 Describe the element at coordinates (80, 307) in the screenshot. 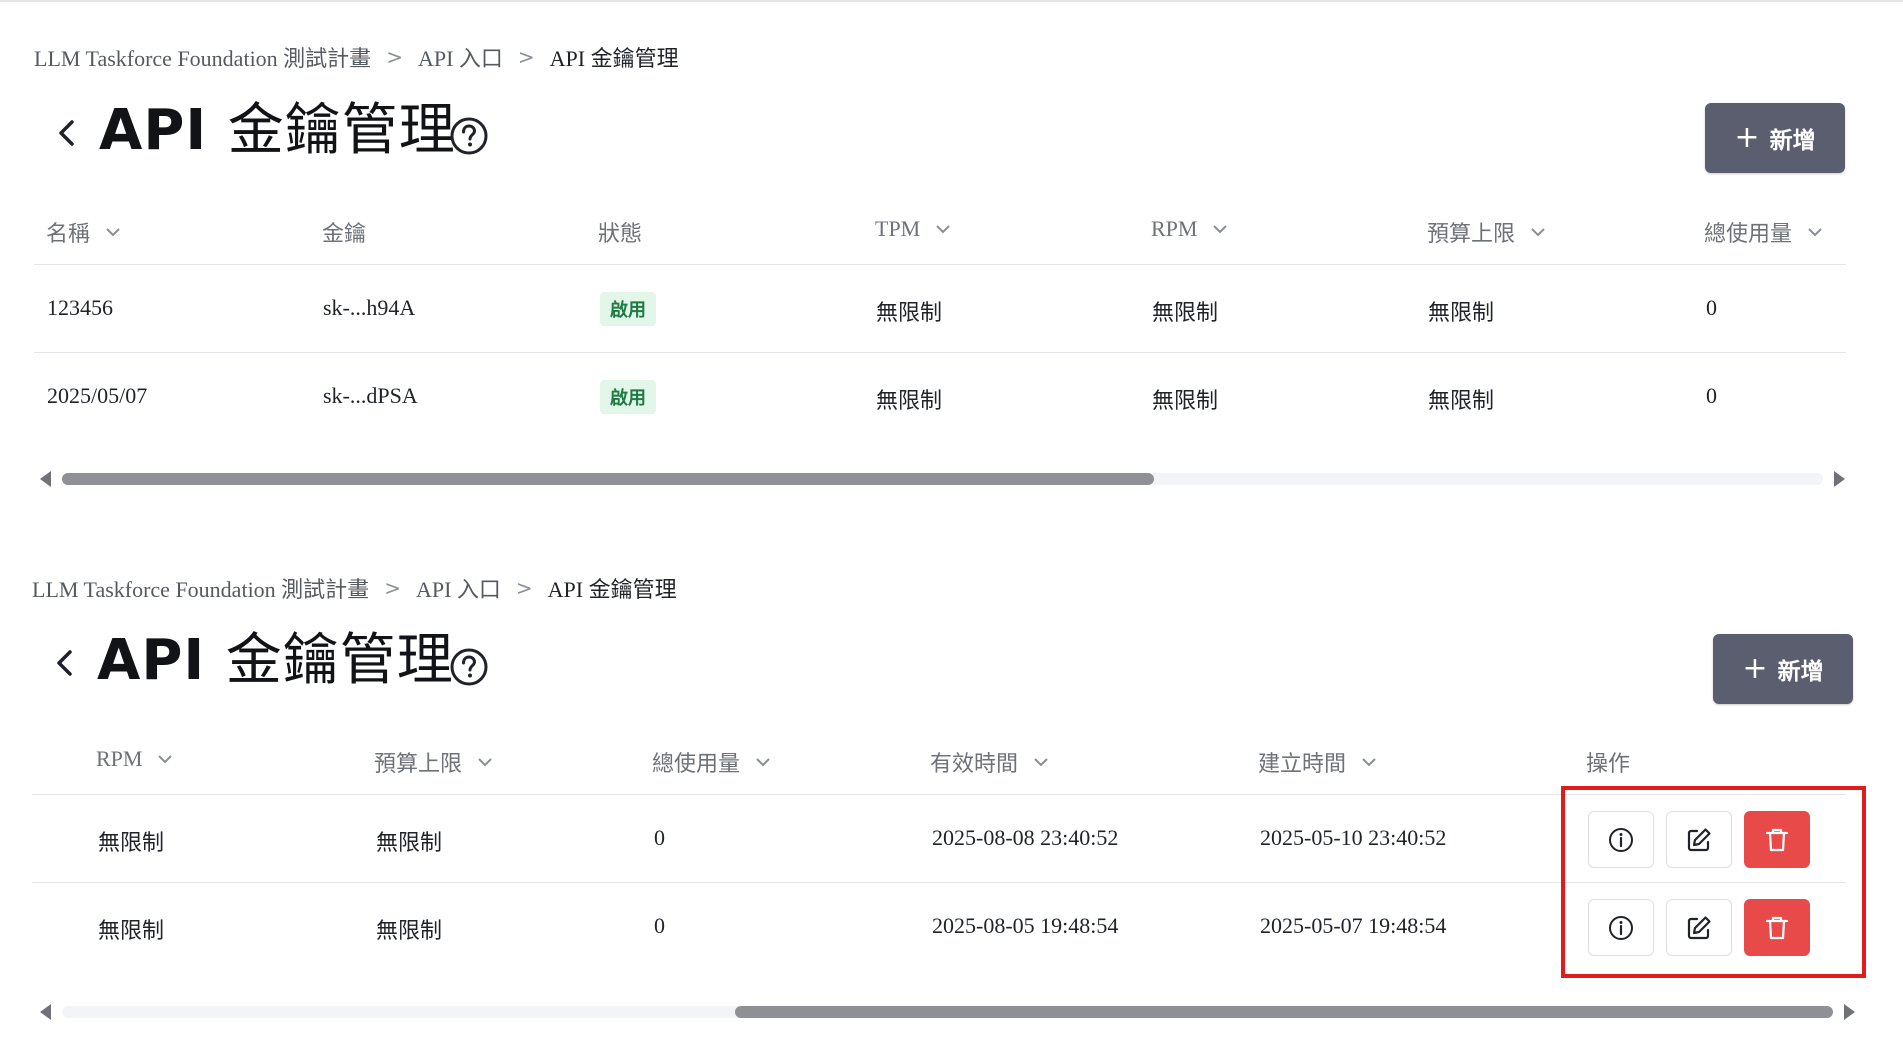

I see `cell-name: 123456` at that location.